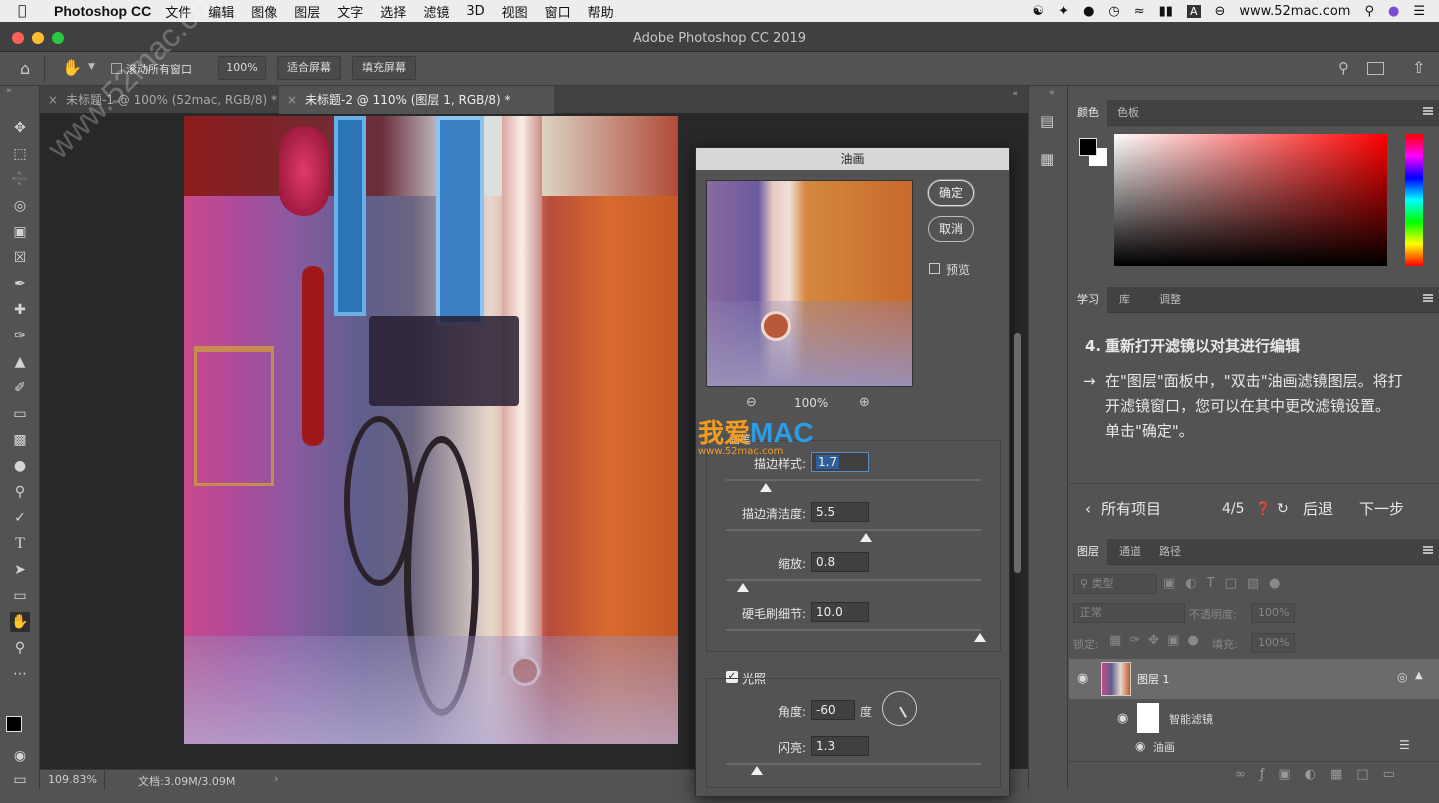  What do you see at coordinates (1124, 300) in the screenshot?
I see `tab-libraries: 库` at bounding box center [1124, 300].